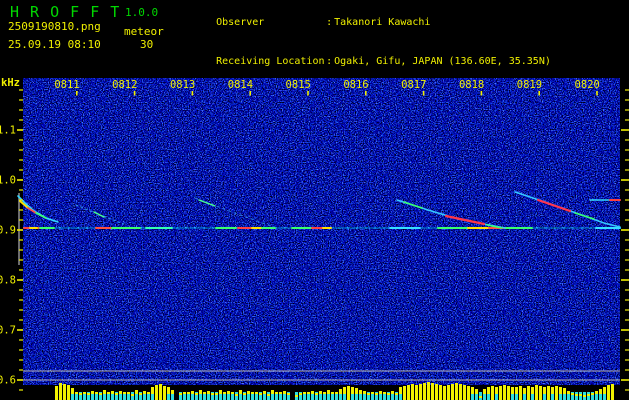 This screenshot has height=400, width=629. Describe the element at coordinates (8, 281) in the screenshot. I see `freq-label: 0.8` at that location.